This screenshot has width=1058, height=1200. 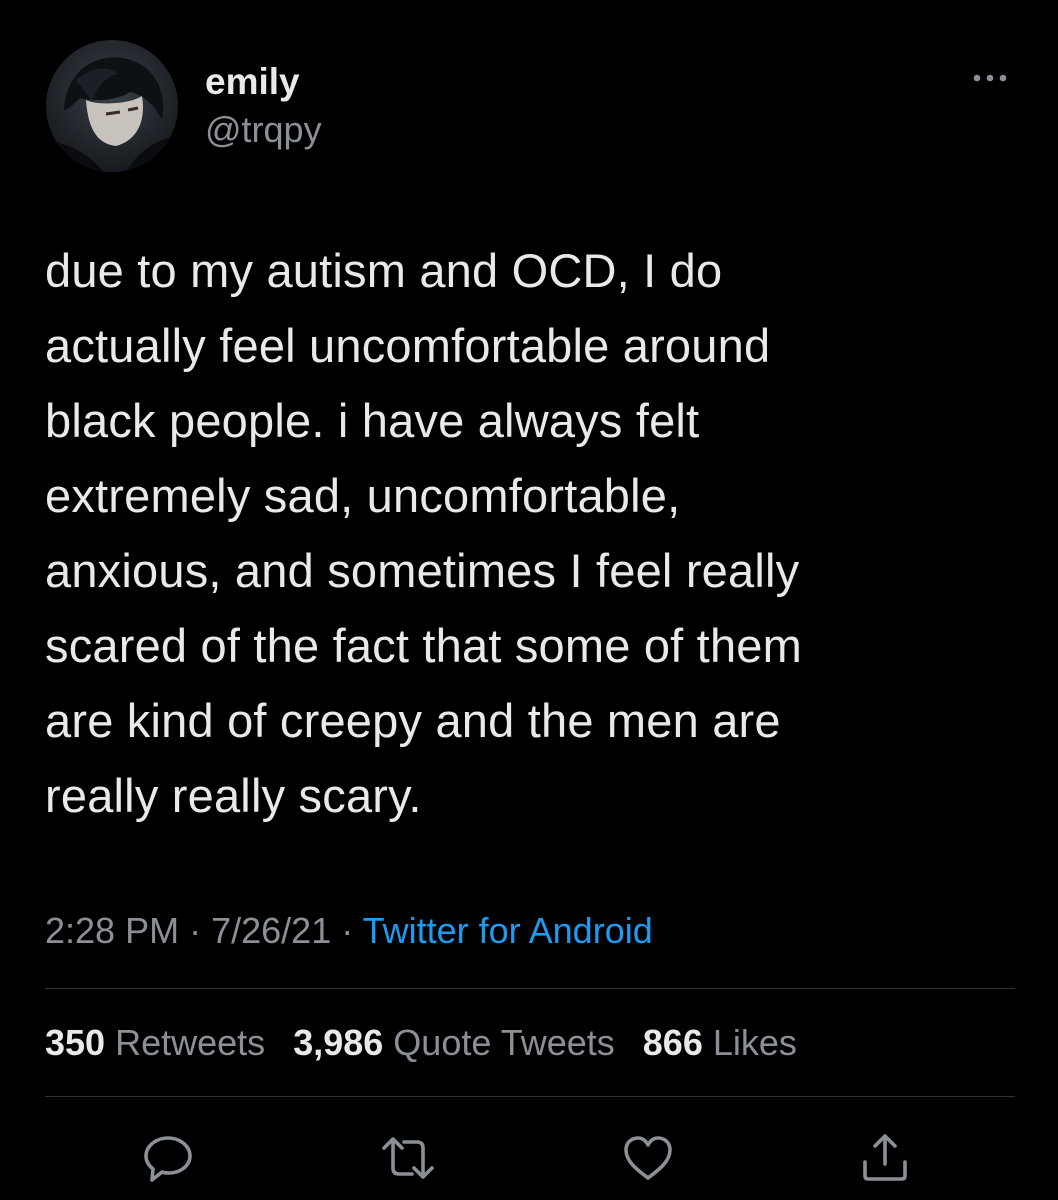 I want to click on retweets-stat: 350 Retweets, so click(x=155, y=1042).